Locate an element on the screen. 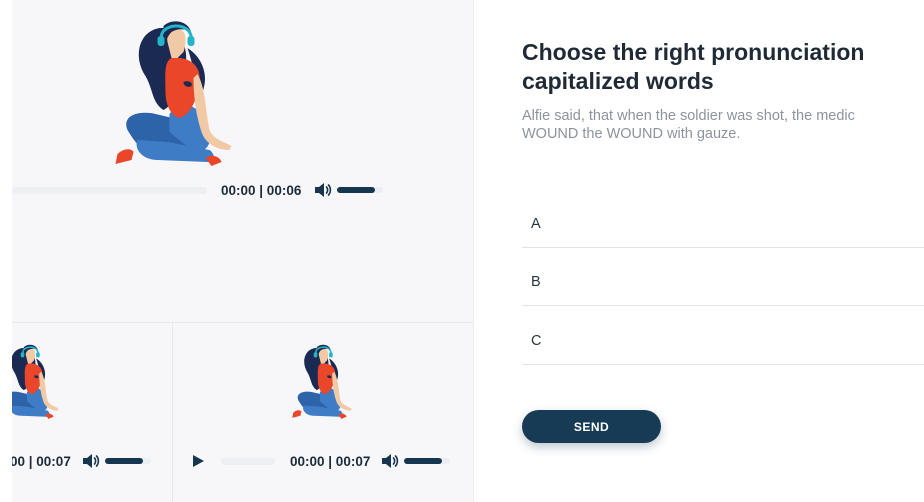  answer-option-c: C is located at coordinates (723, 341).